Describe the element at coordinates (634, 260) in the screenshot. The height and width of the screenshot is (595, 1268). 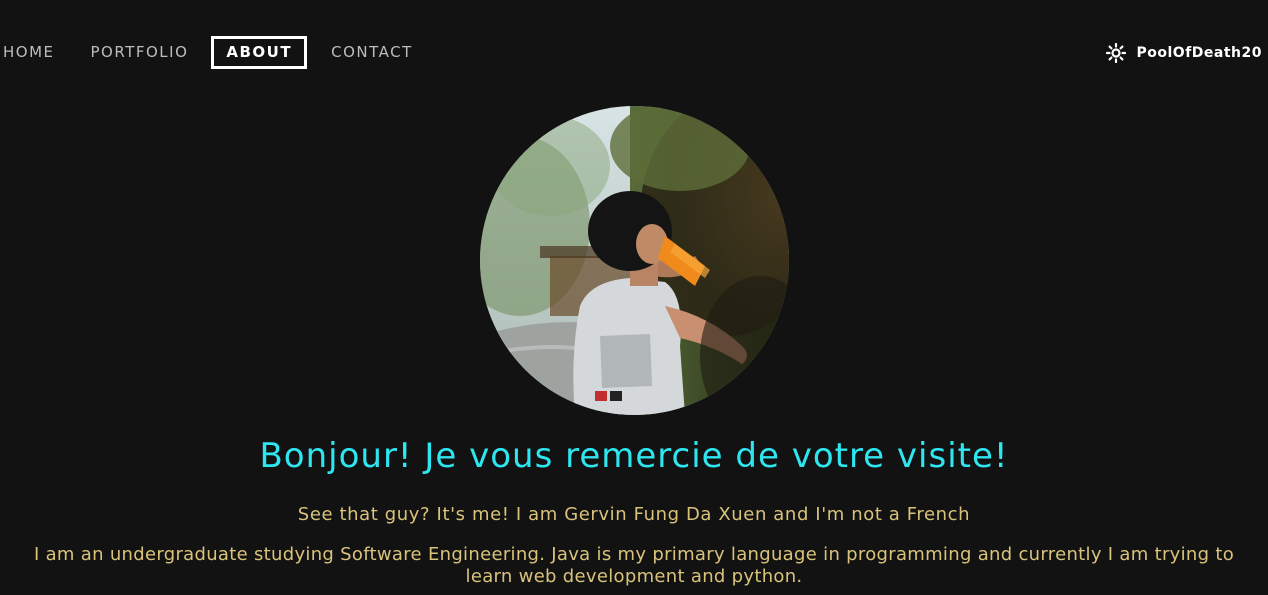
I see `profile-photo` at that location.